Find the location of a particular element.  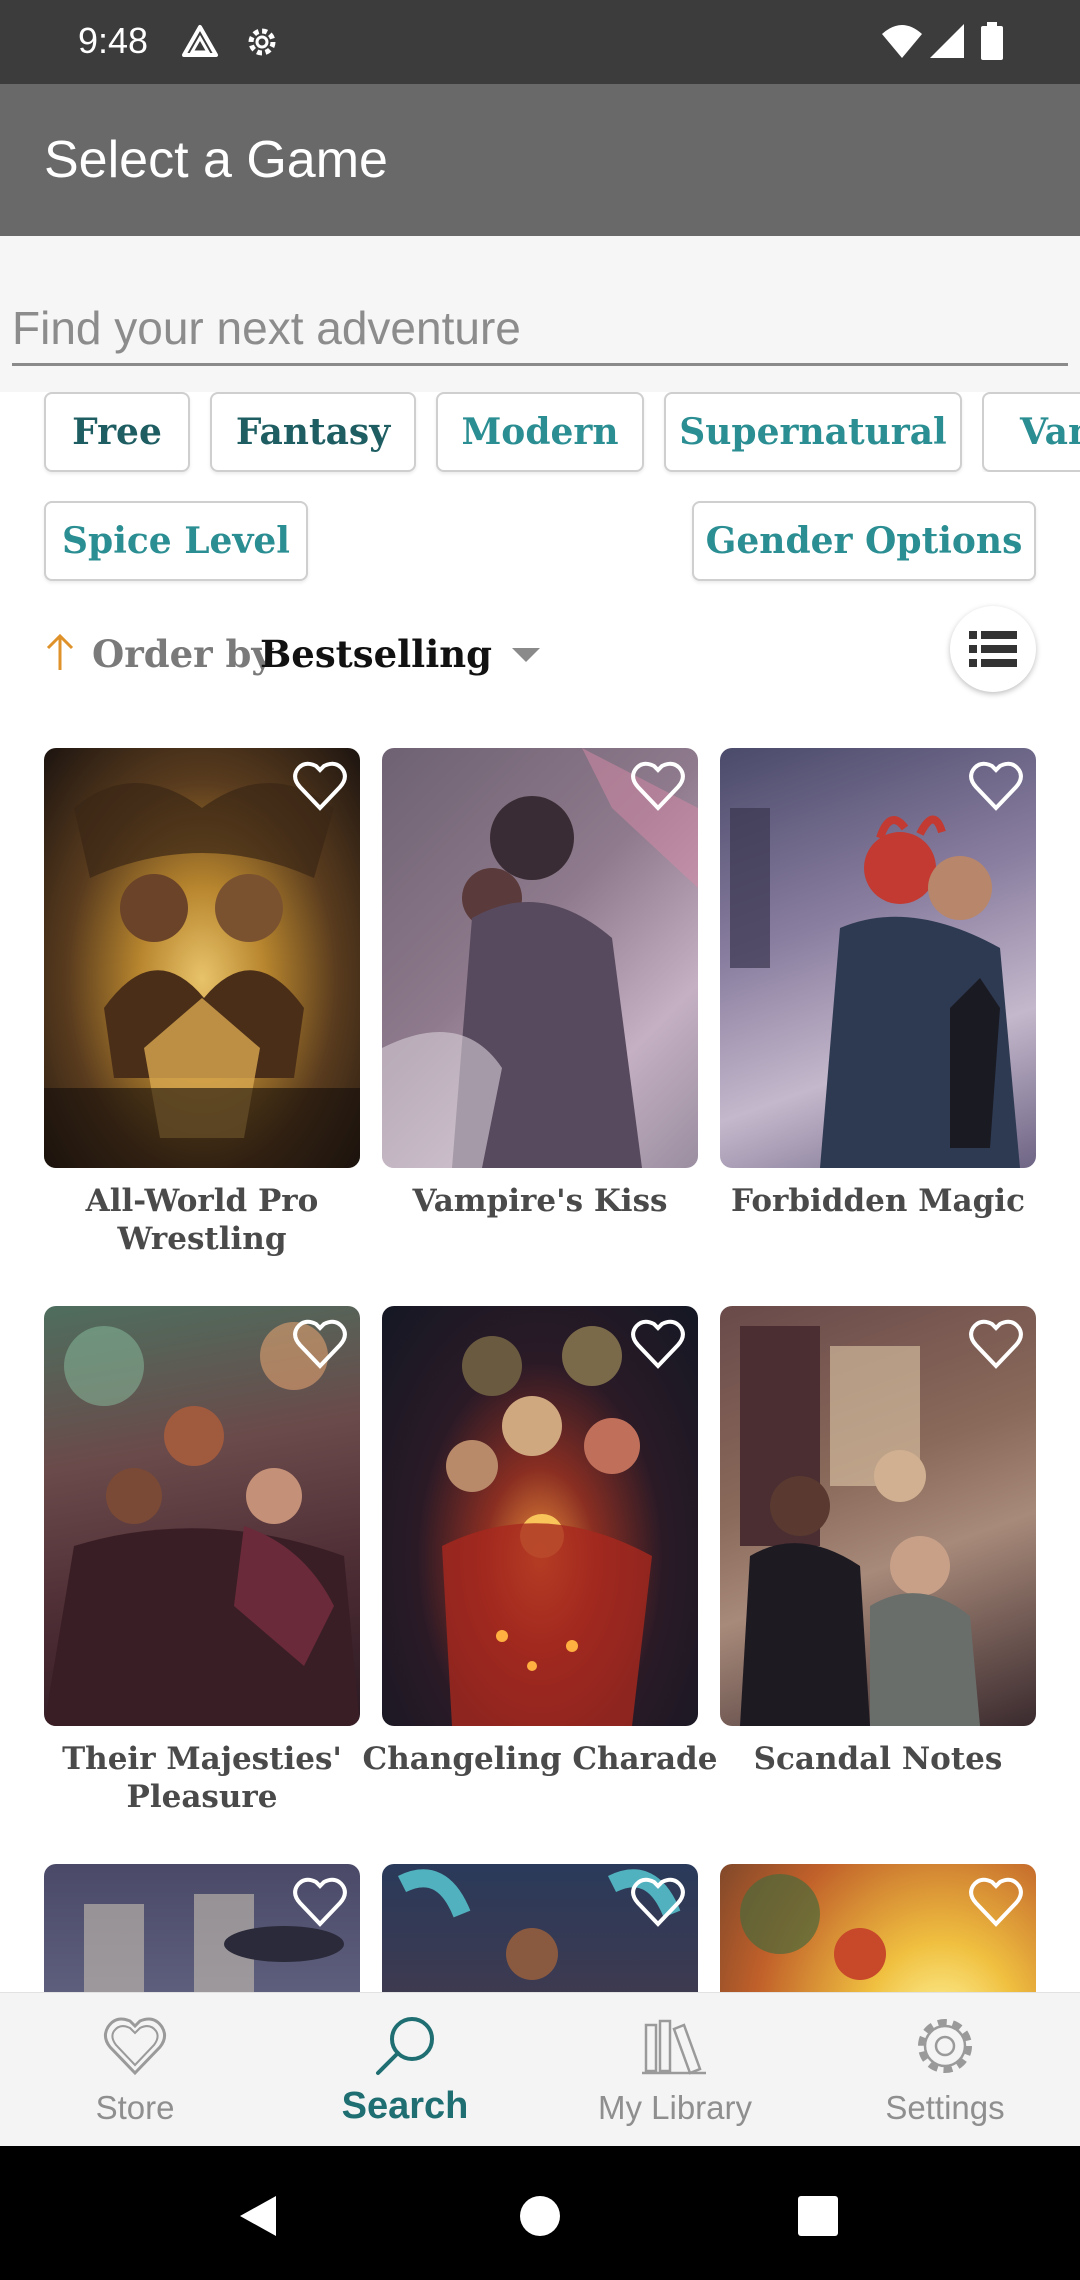

chip-clip: Vampire is located at coordinates (1031, 432).